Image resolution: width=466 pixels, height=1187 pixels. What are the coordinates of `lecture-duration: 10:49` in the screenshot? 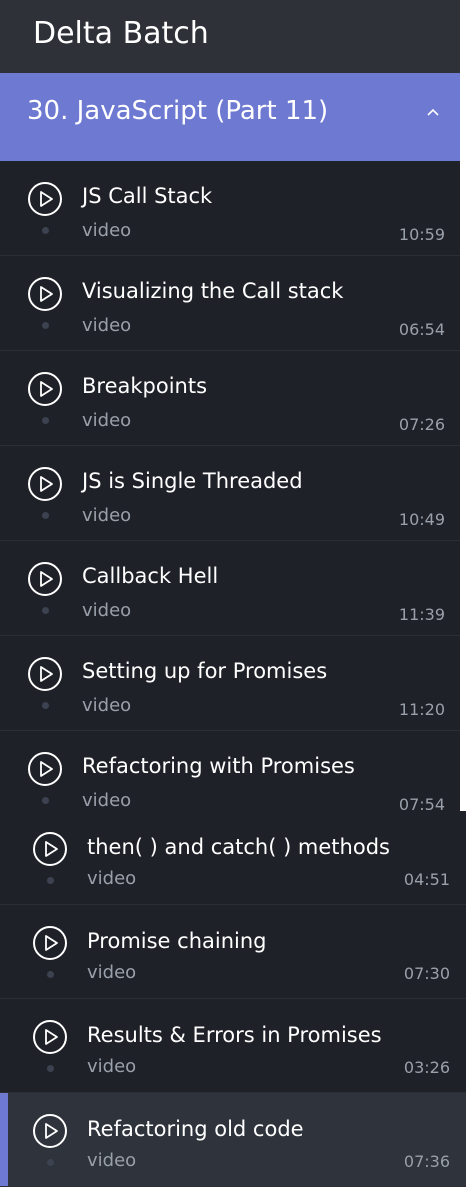 It's located at (421, 519).